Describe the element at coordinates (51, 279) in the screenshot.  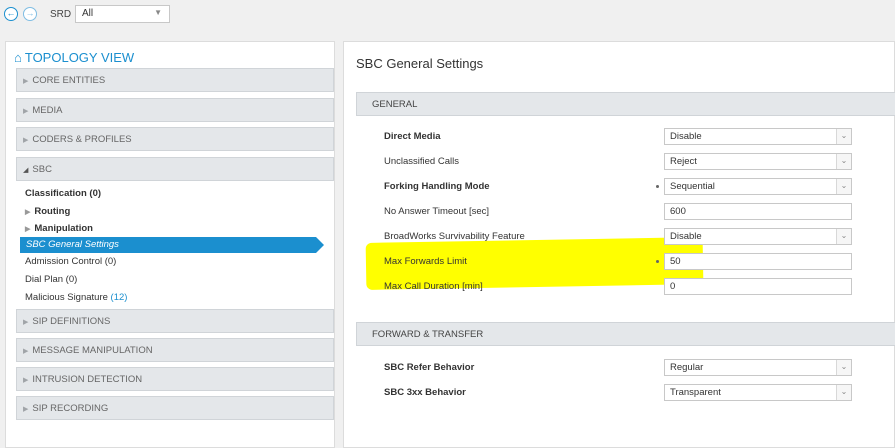
I see `sidebar-item-dial-plan: Dial Plan (0)` at that location.